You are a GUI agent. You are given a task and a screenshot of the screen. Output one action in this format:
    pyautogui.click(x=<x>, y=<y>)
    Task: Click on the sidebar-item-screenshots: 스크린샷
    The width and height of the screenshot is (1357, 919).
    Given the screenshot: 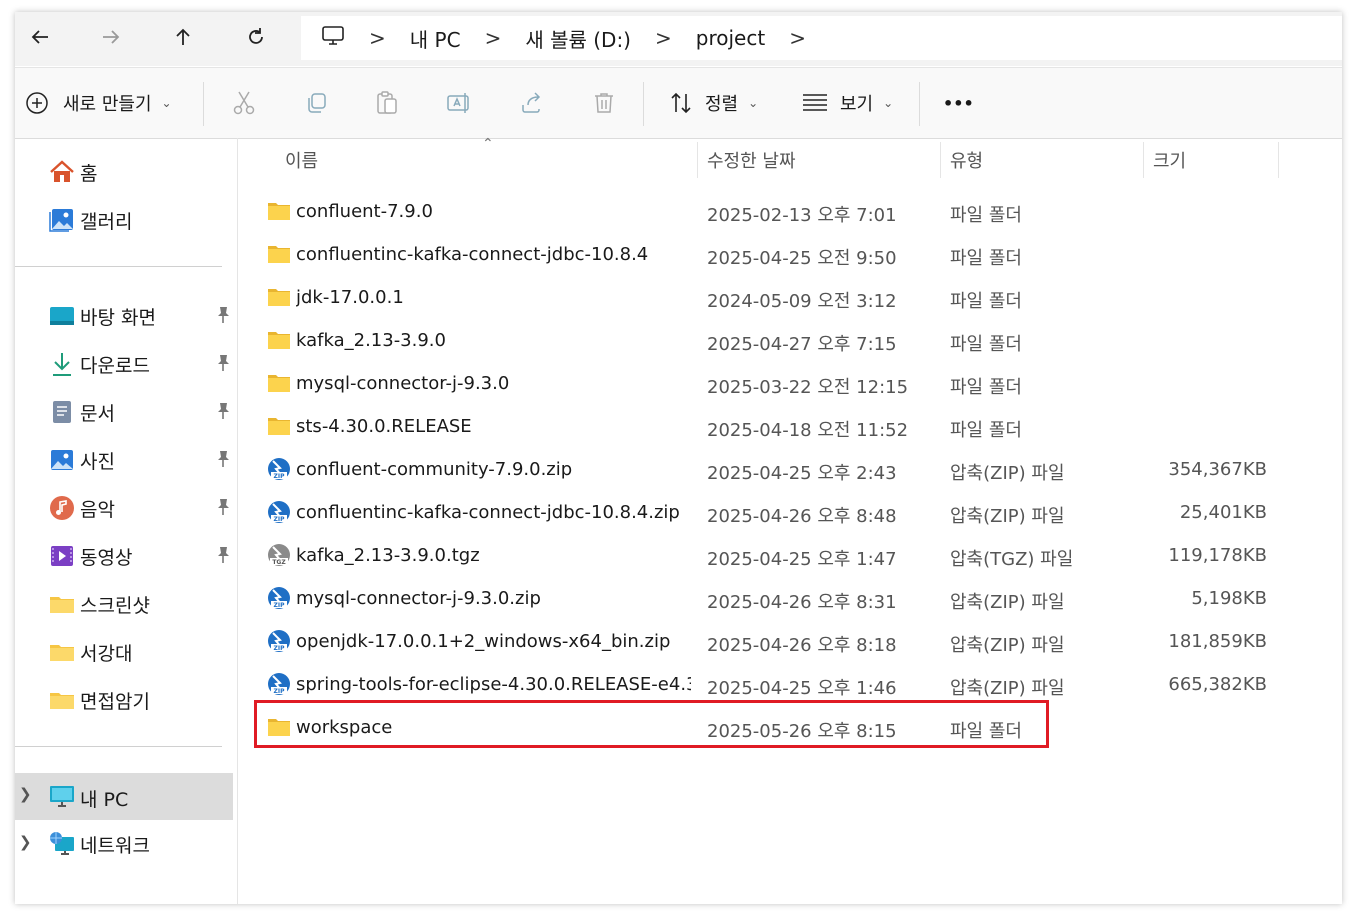 What is the action you would take?
    pyautogui.click(x=126, y=603)
    